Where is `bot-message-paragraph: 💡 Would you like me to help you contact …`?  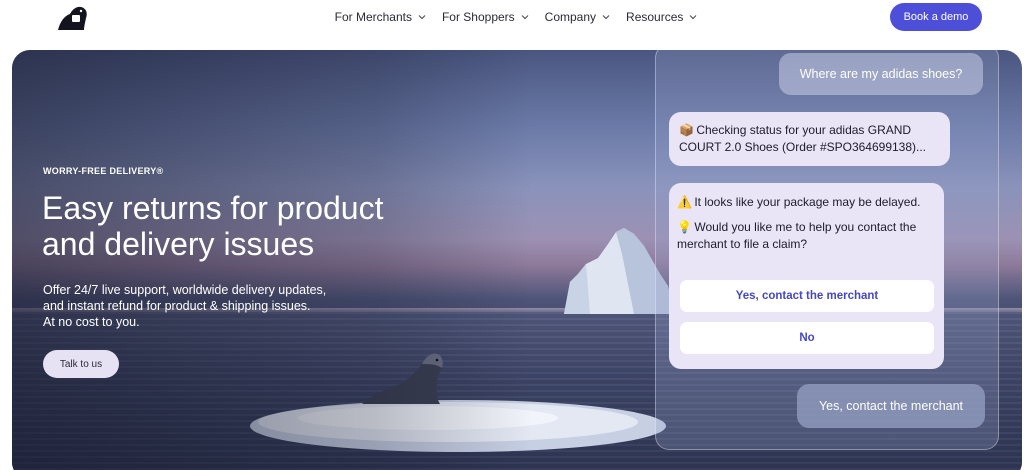 bot-message-paragraph: 💡 Would you like me to help you contact … is located at coordinates (806, 236).